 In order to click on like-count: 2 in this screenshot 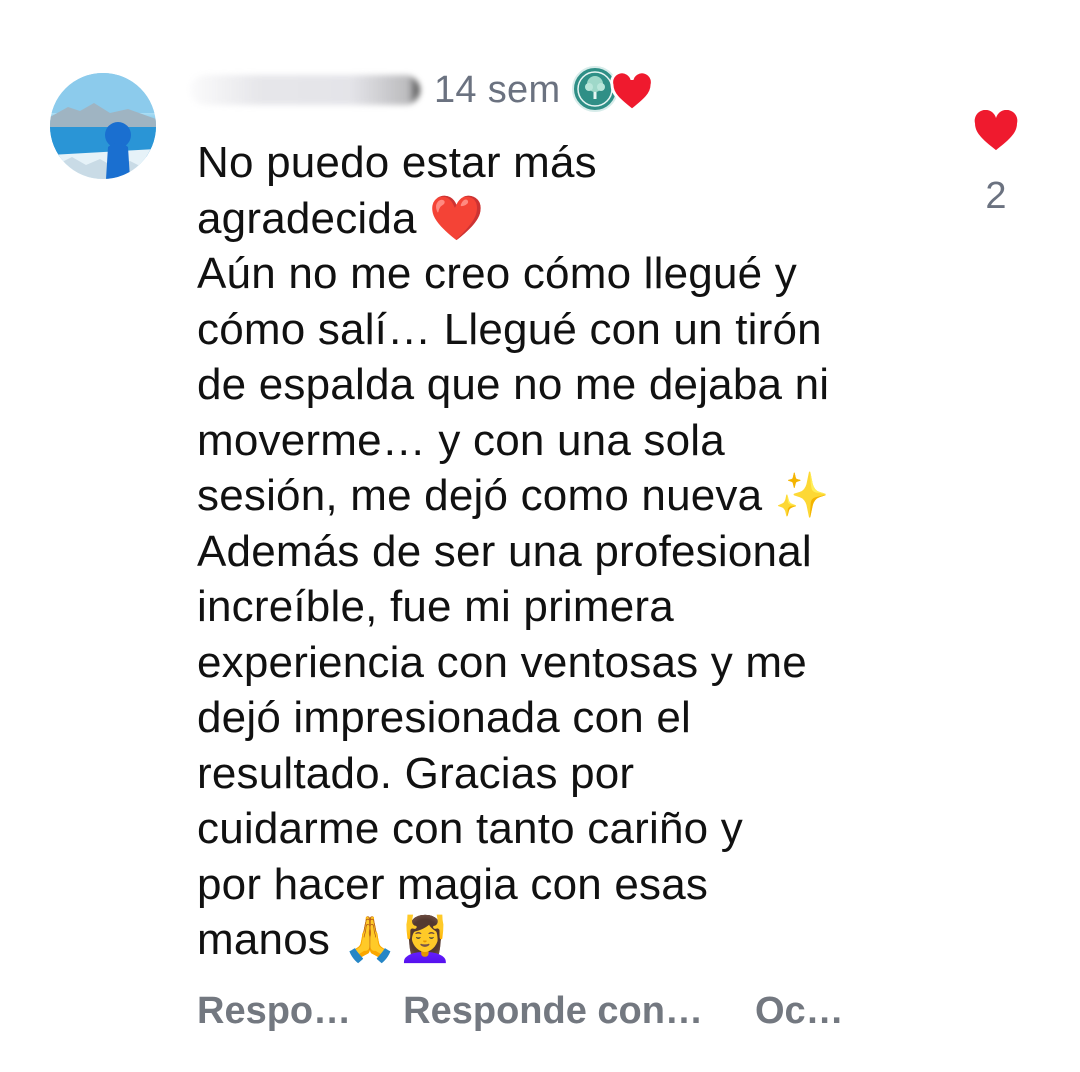, I will do `click(996, 196)`.